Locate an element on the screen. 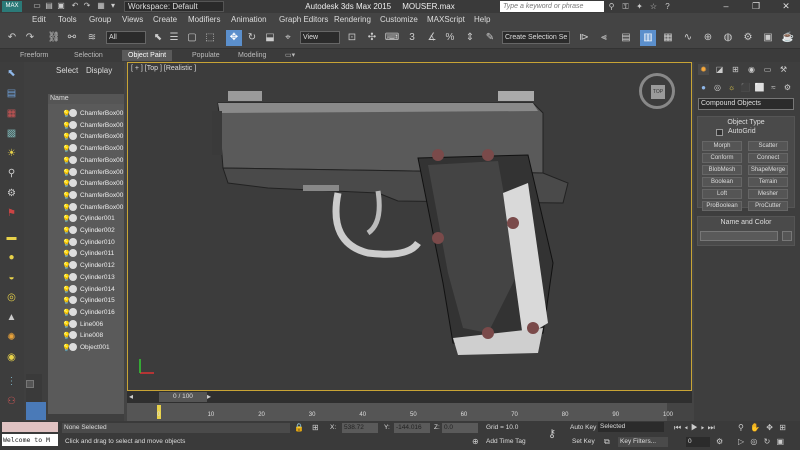  track-bar: 0 10 20 30 40 50 60 70 80 90 100 is located at coordinates (400, 412).